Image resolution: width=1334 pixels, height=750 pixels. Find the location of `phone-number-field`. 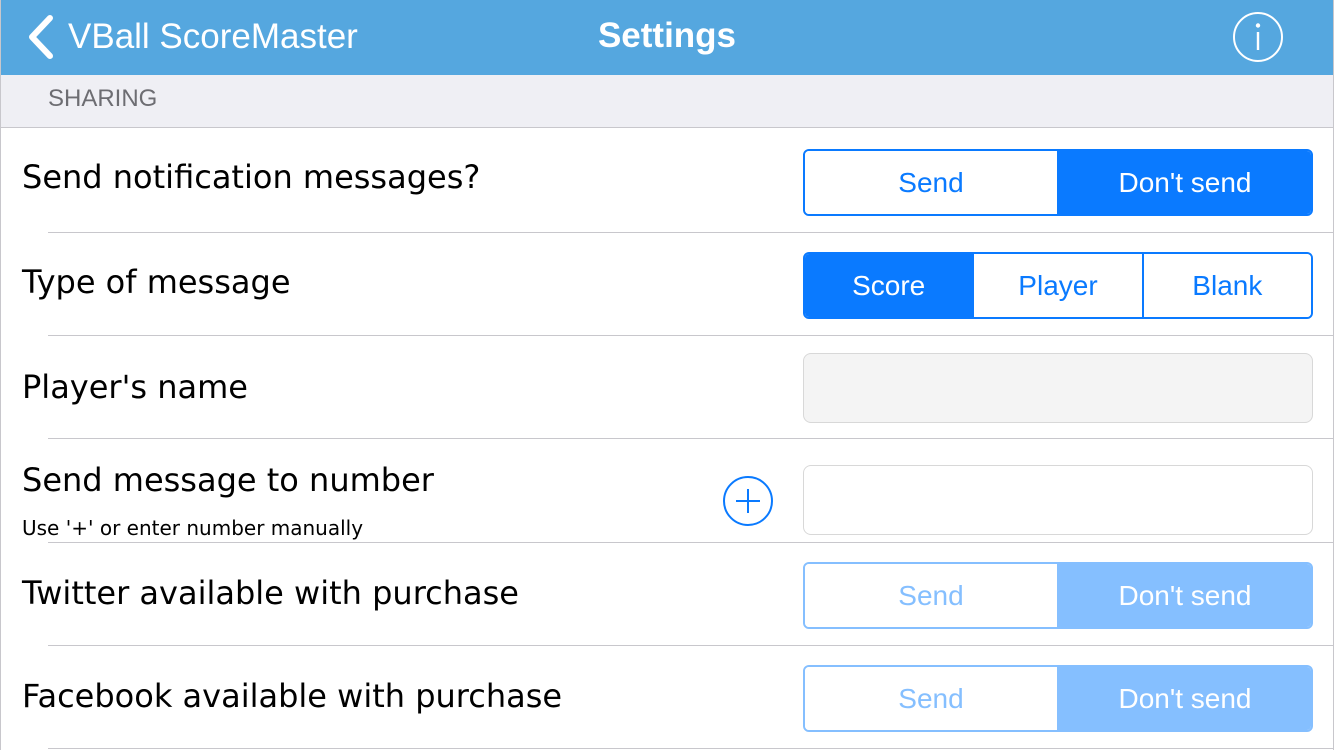

phone-number-field is located at coordinates (1058, 500).